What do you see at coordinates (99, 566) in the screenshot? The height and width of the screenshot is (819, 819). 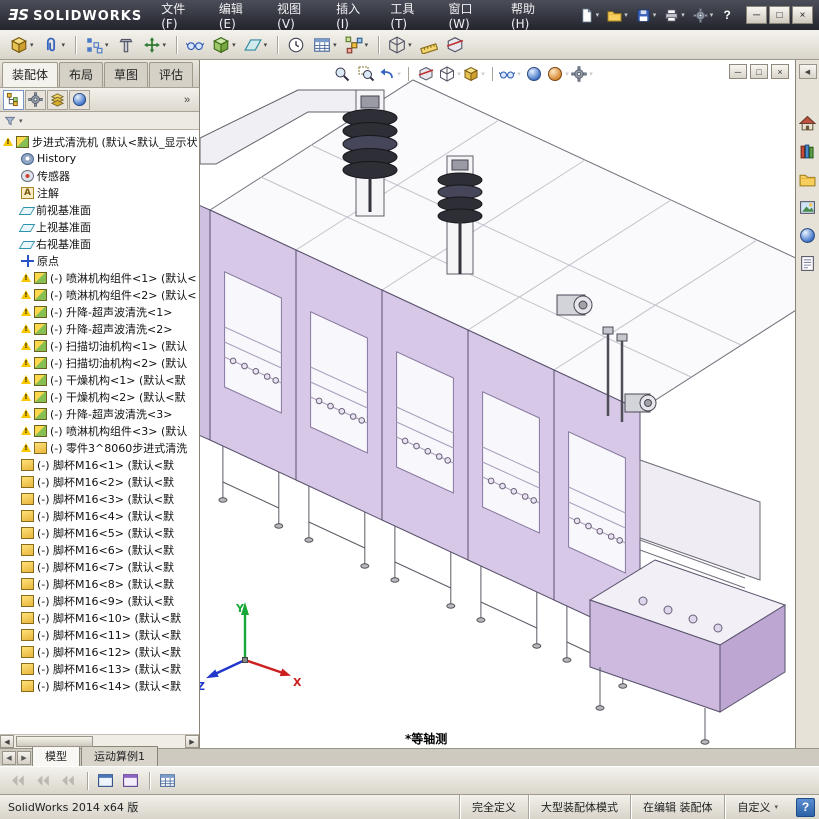 I see `tree-item: (-) 脚杯M16<7> (默认<默` at bounding box center [99, 566].